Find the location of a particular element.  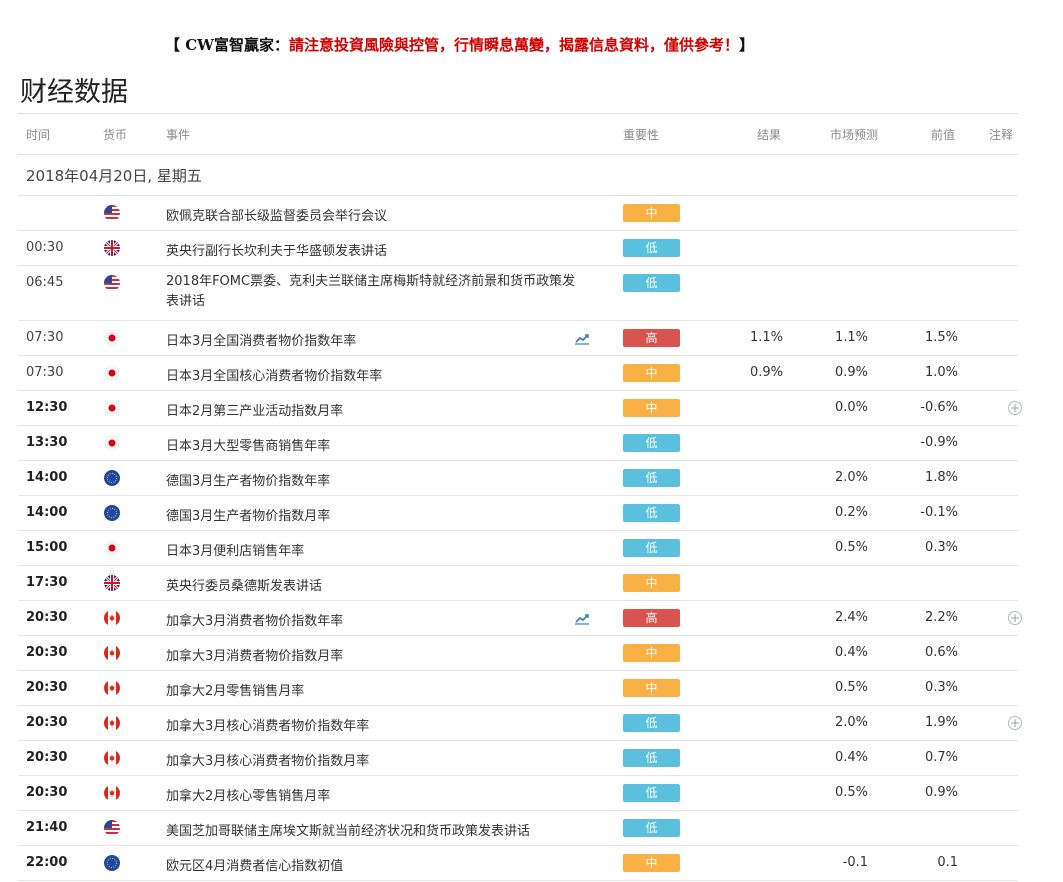

table-row: 13:30 日本3月大型零售商销售年率 低 -0.9% is located at coordinates (518, 443).